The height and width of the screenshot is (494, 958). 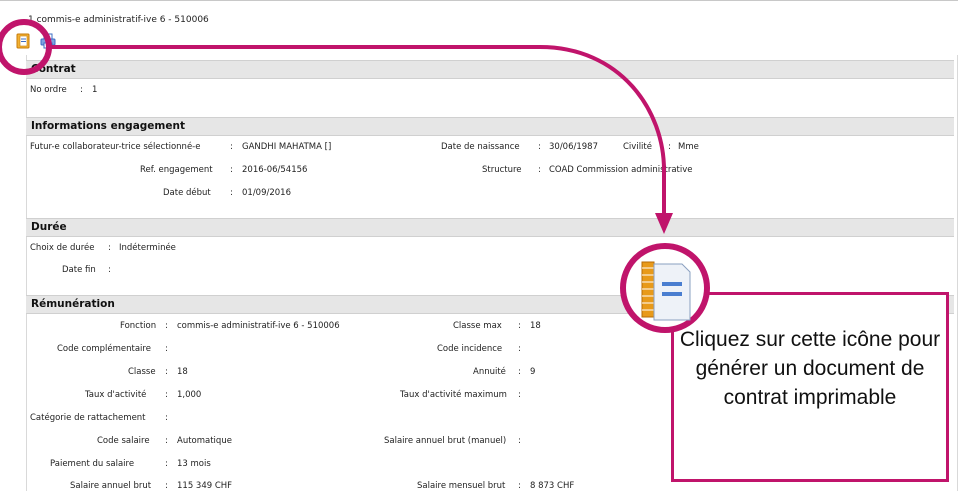 What do you see at coordinates (95, 90) in the screenshot?
I see `no-ordre-value: 1` at bounding box center [95, 90].